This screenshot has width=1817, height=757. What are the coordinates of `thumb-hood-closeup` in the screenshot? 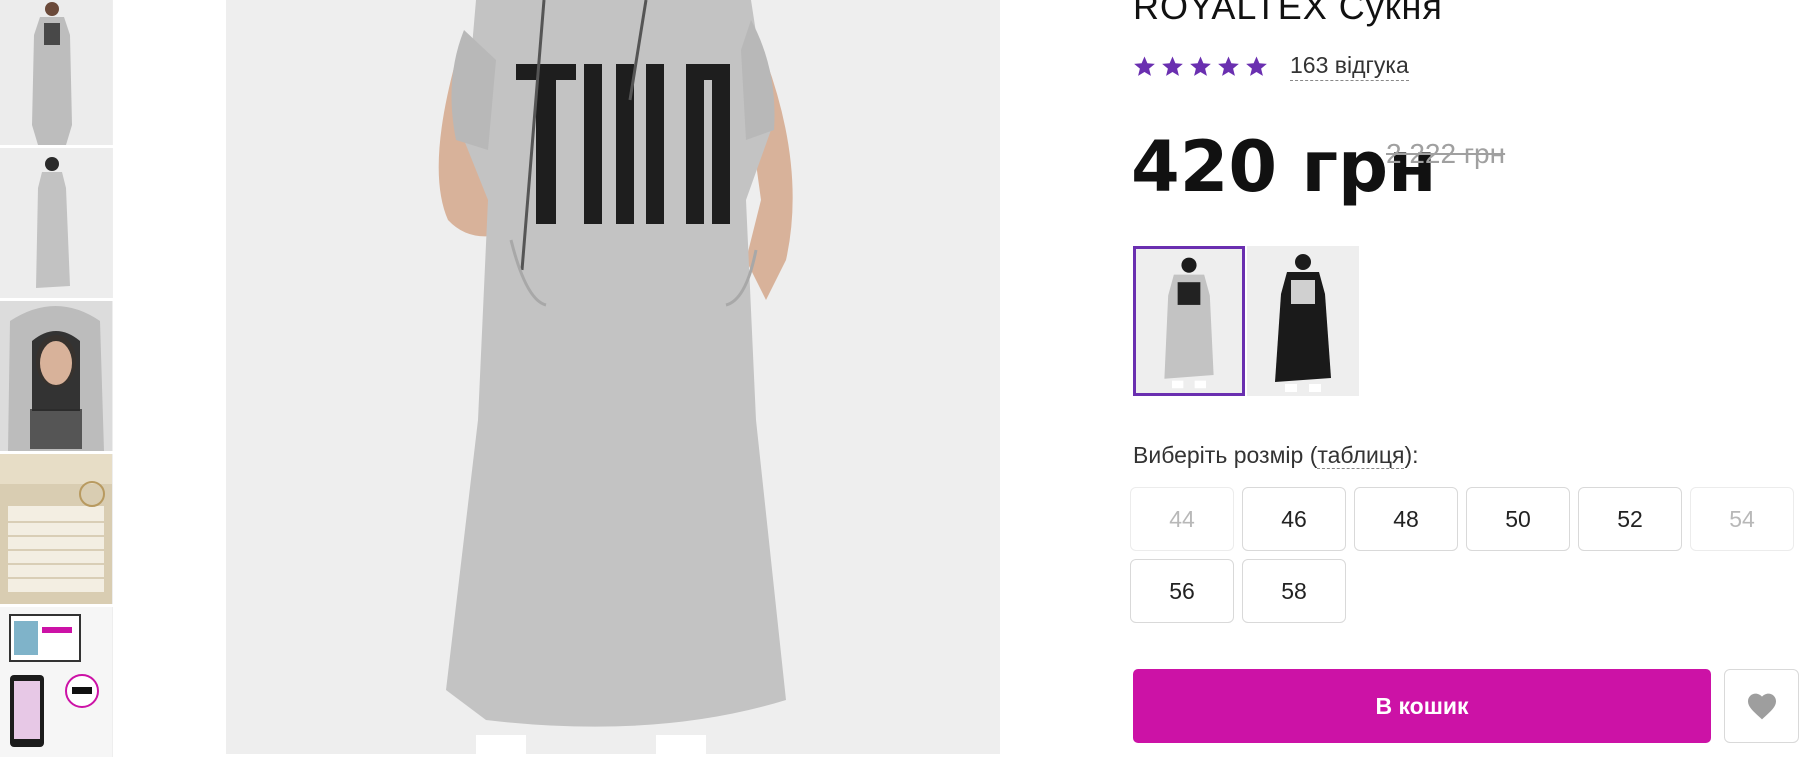 It's located at (56, 376).